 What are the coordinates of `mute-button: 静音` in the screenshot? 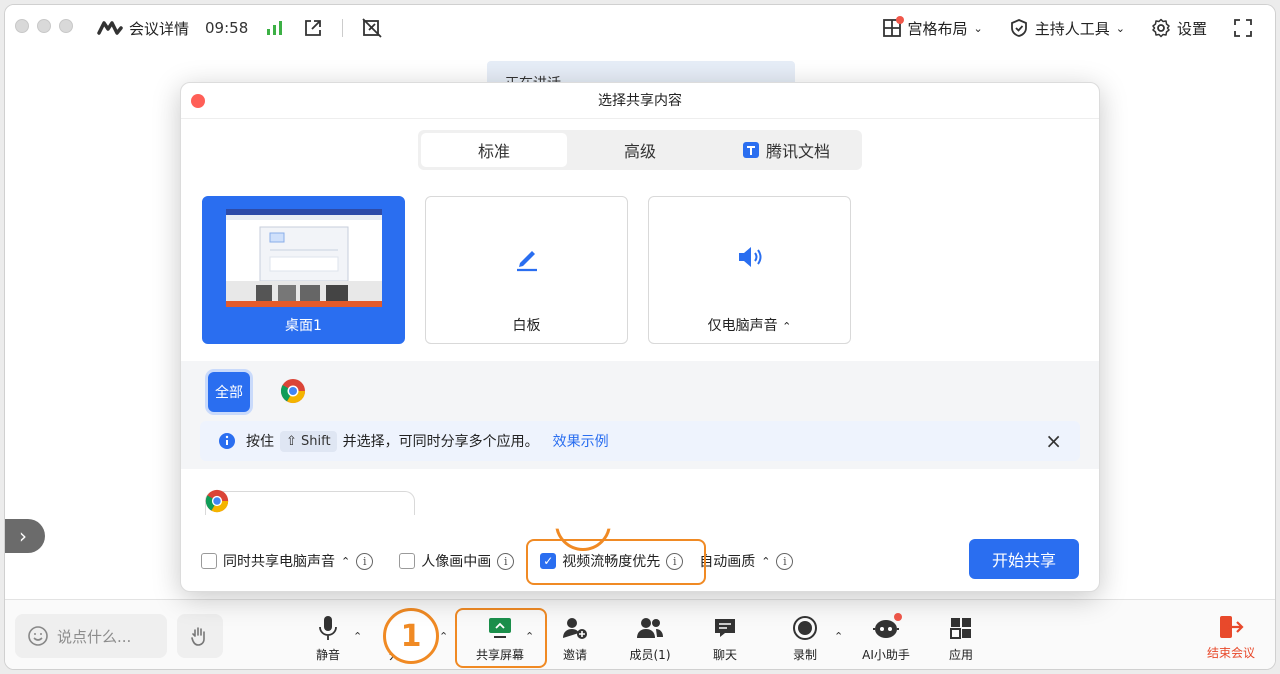 It's located at (328, 638).